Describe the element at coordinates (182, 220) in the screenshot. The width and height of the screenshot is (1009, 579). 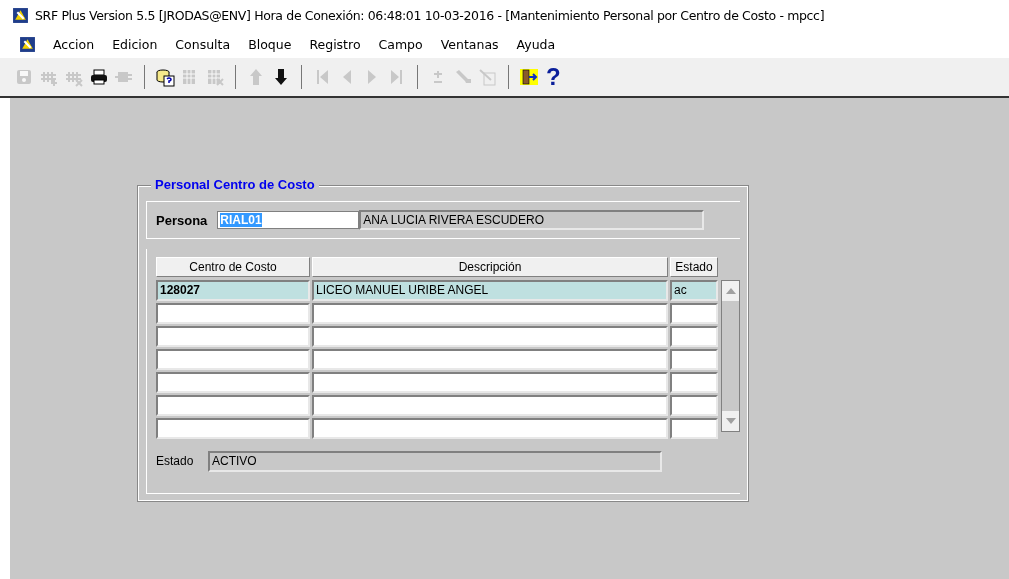
I see `persona-label: Persona` at that location.